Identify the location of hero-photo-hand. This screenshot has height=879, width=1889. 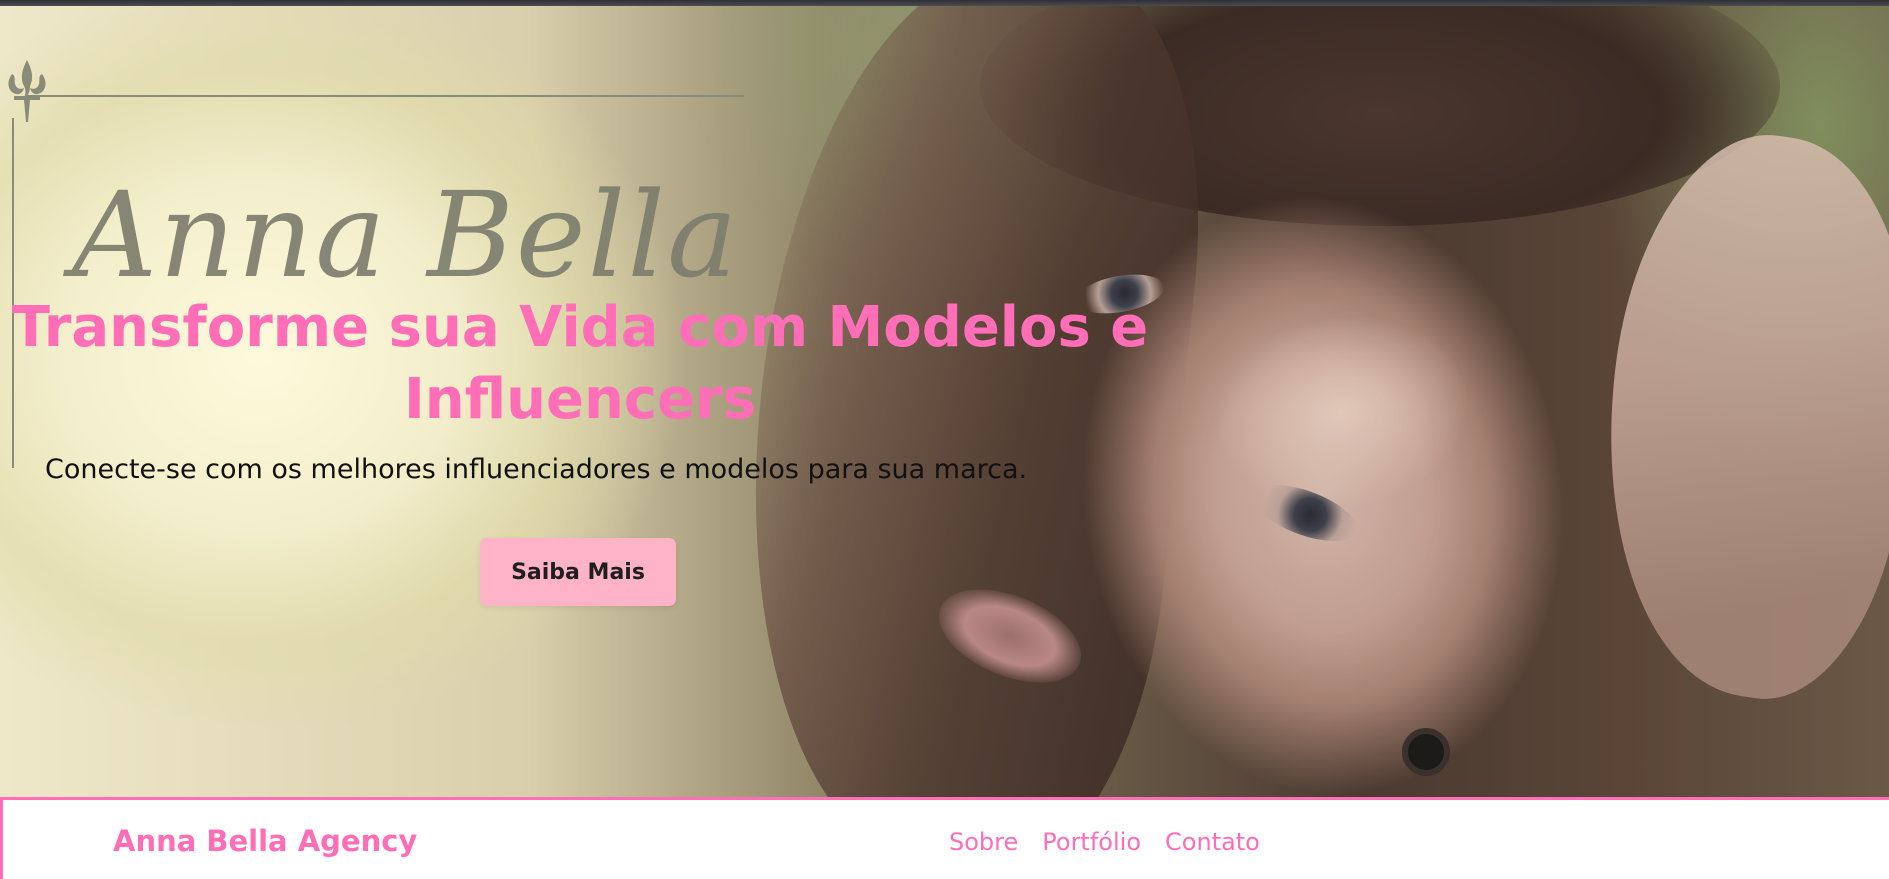
(1730, 416).